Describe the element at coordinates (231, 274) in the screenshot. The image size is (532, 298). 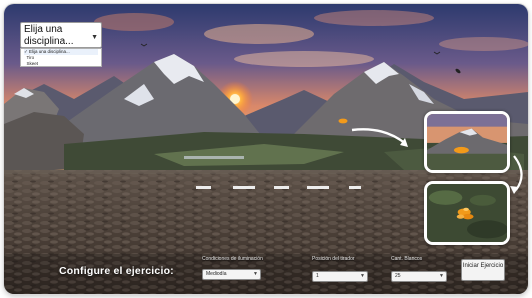
I see `lighting-select: Mediodía ▼` at that location.